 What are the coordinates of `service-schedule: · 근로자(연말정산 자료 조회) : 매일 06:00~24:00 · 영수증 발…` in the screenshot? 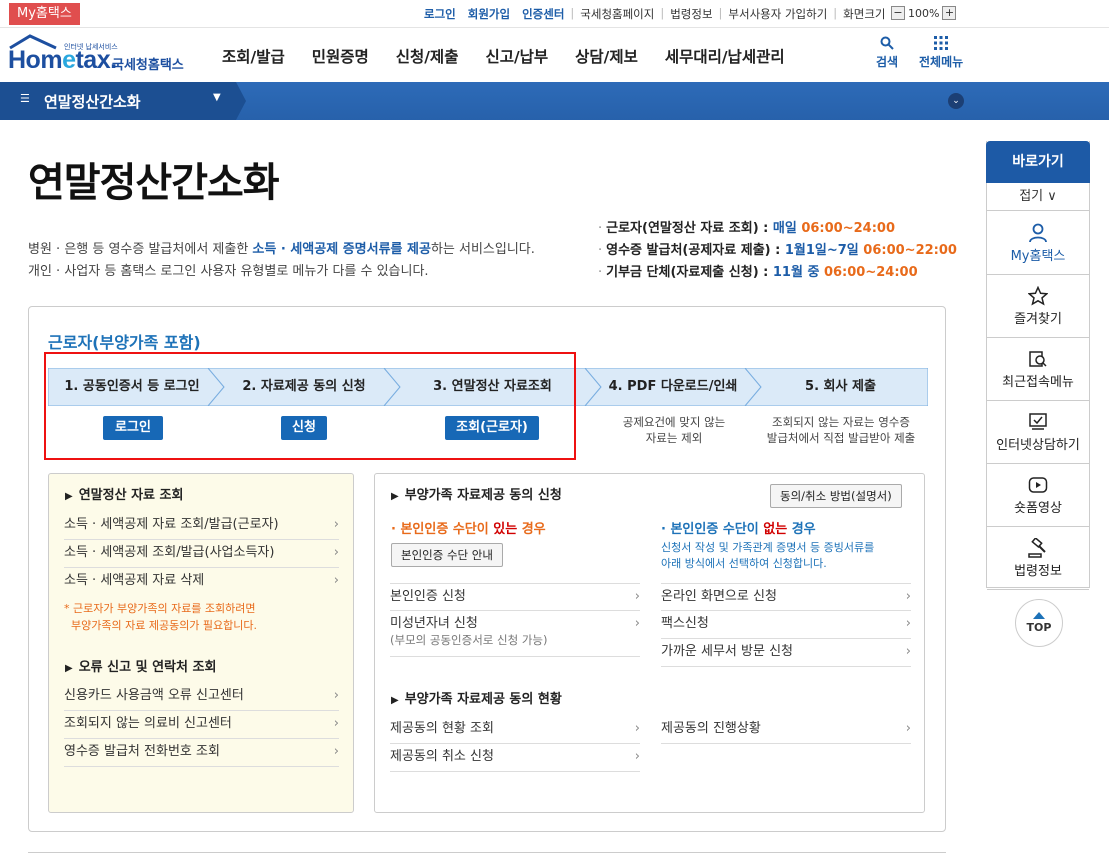 It's located at (777, 251).